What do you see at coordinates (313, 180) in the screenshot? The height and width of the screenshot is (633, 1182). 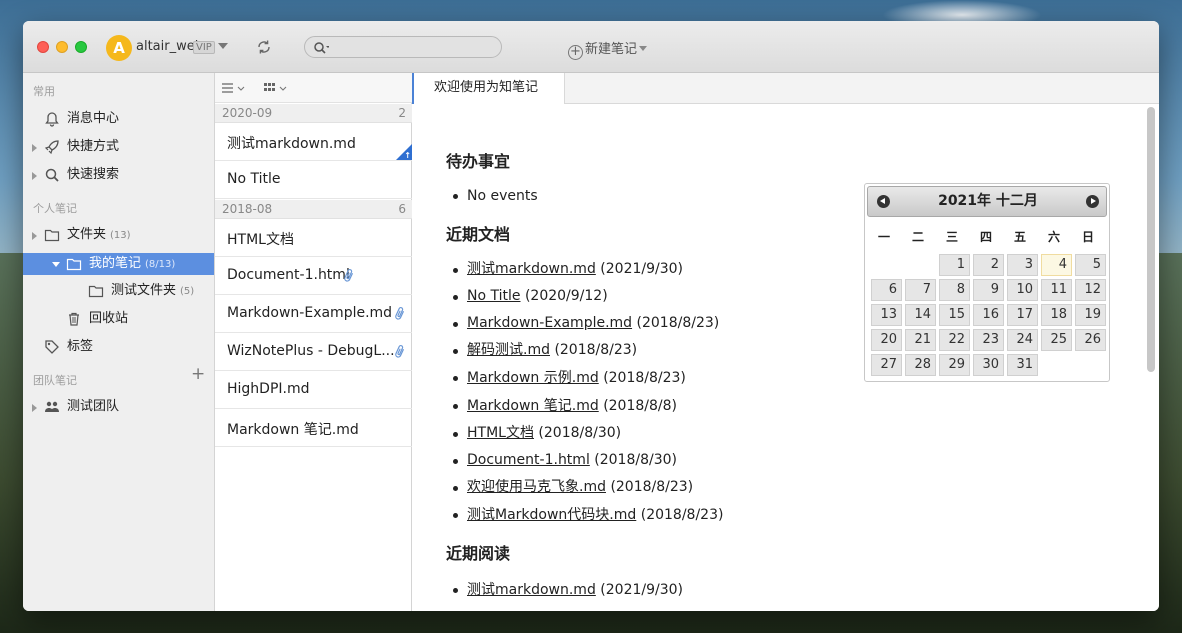 I see `note-item: No Title` at bounding box center [313, 180].